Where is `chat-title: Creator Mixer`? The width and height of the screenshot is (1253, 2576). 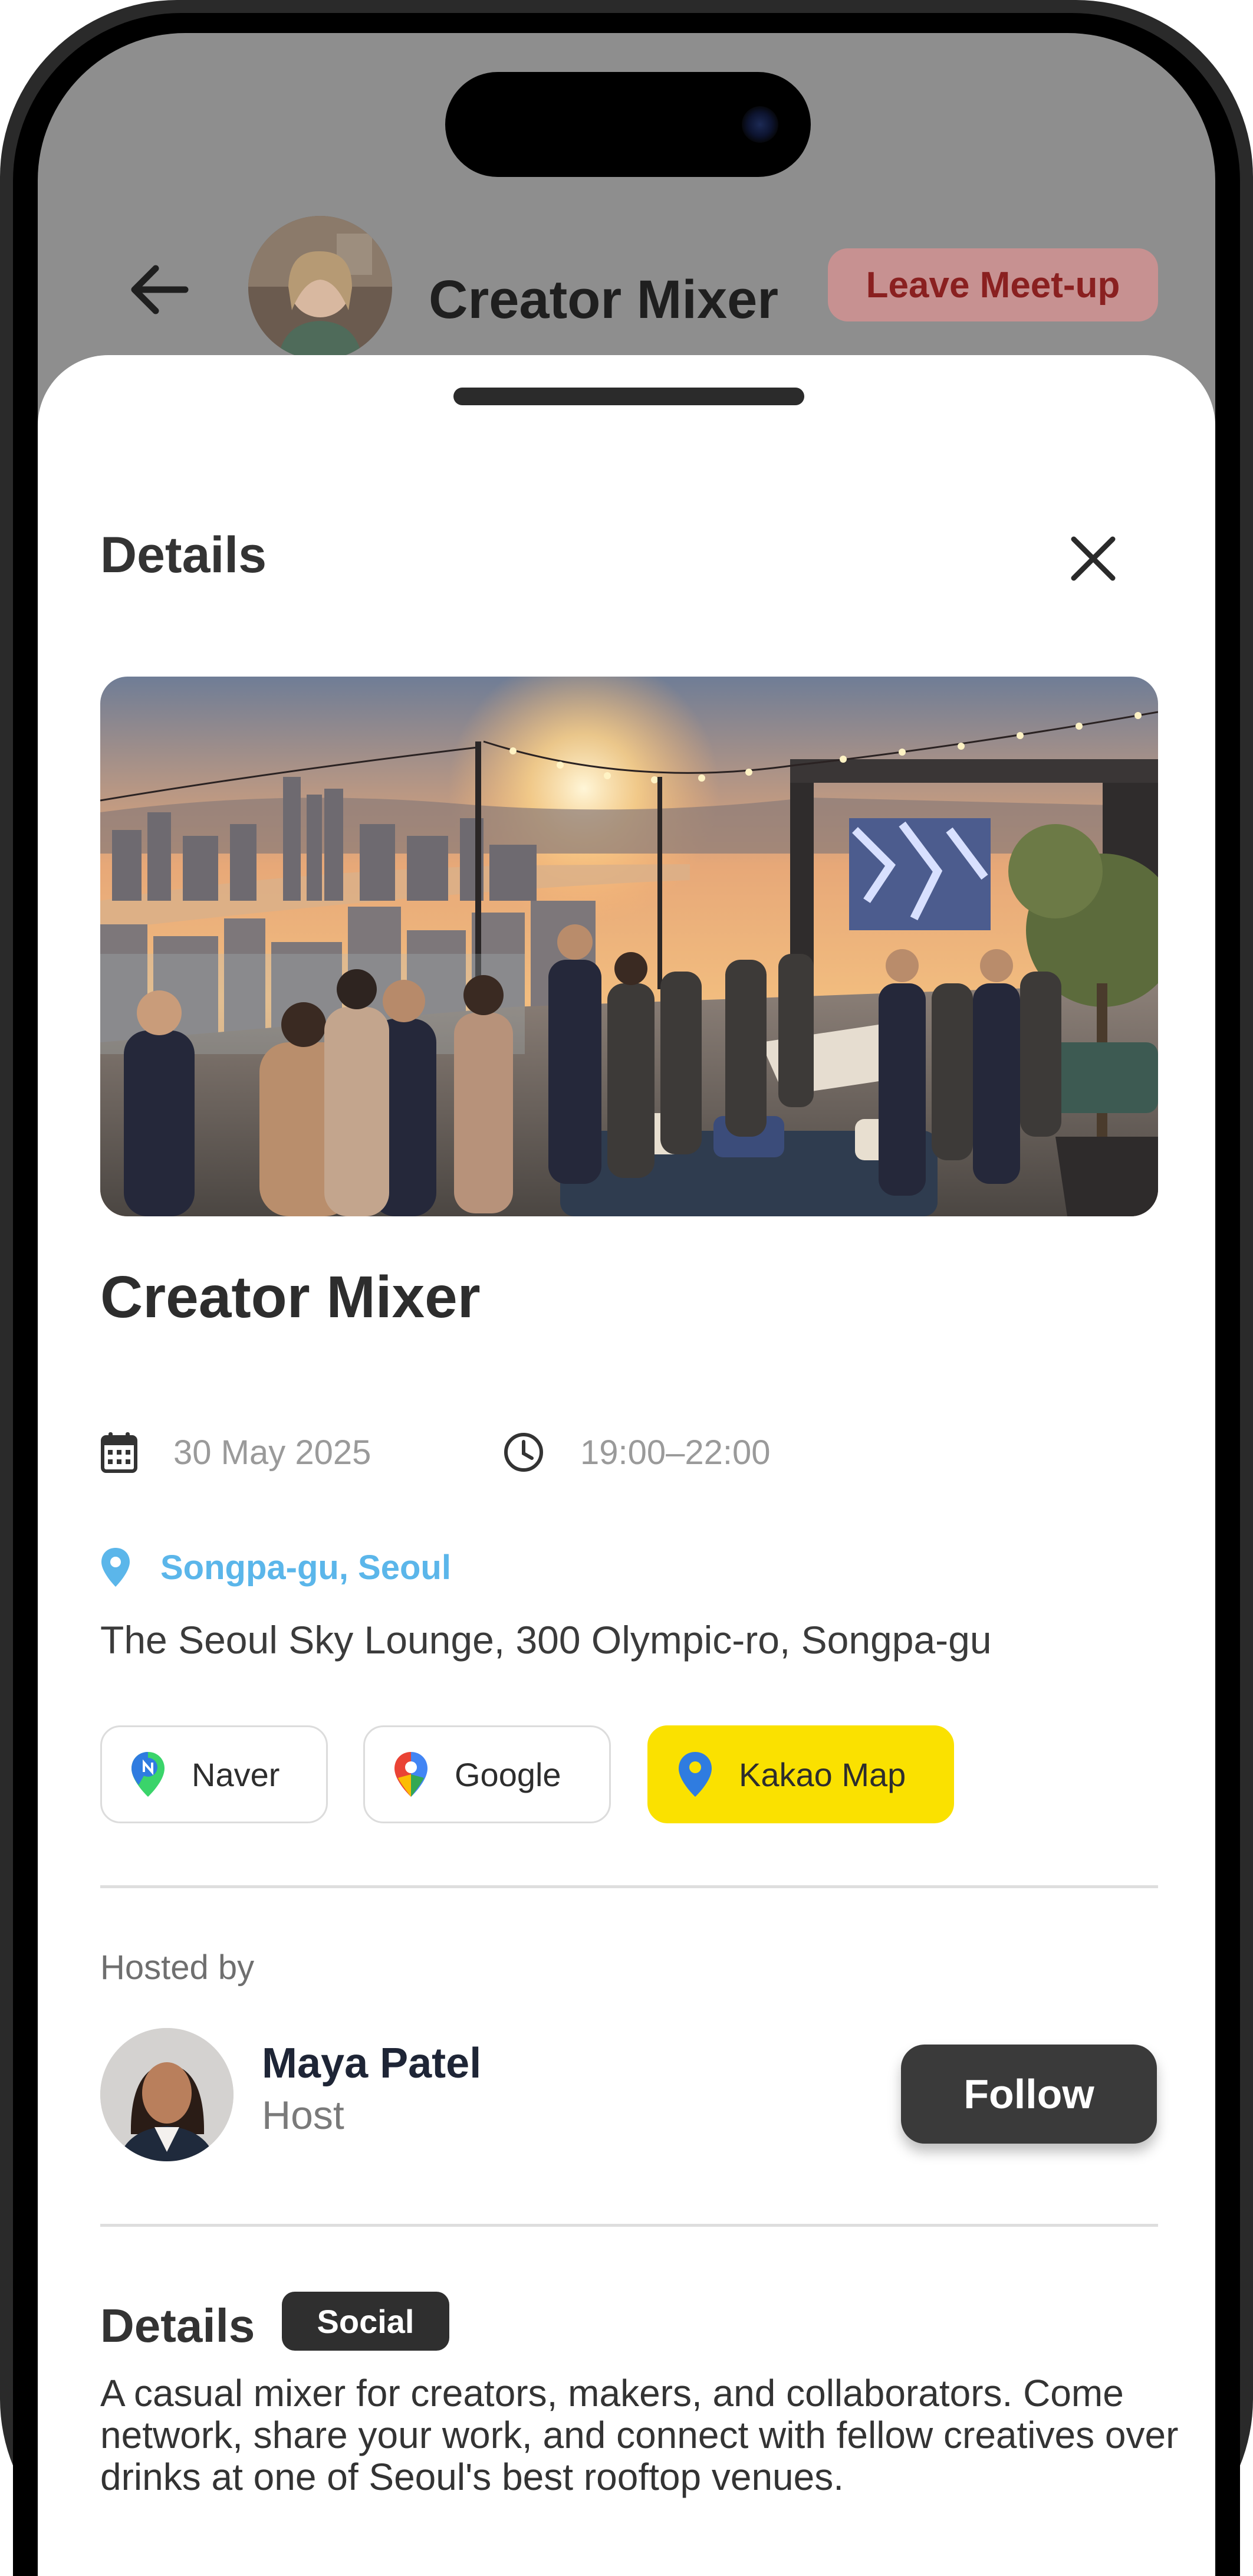
chat-title: Creator Mixer is located at coordinates (604, 300).